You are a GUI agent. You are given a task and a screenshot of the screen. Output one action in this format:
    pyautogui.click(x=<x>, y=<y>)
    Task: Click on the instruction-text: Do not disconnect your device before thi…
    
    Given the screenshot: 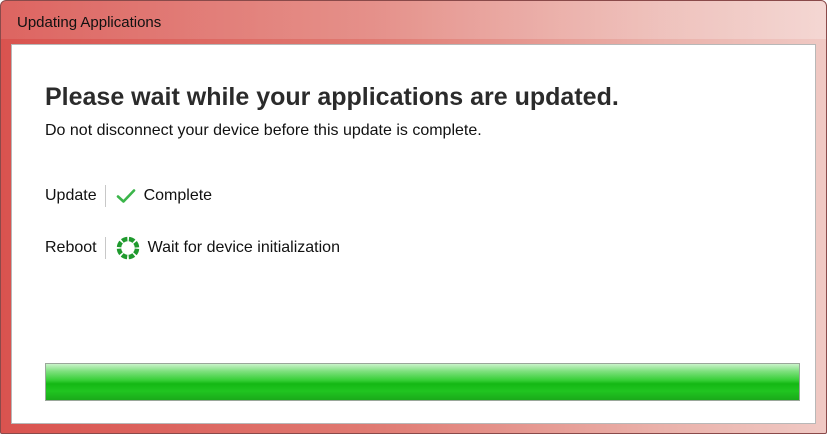 What is the action you would take?
    pyautogui.click(x=263, y=130)
    